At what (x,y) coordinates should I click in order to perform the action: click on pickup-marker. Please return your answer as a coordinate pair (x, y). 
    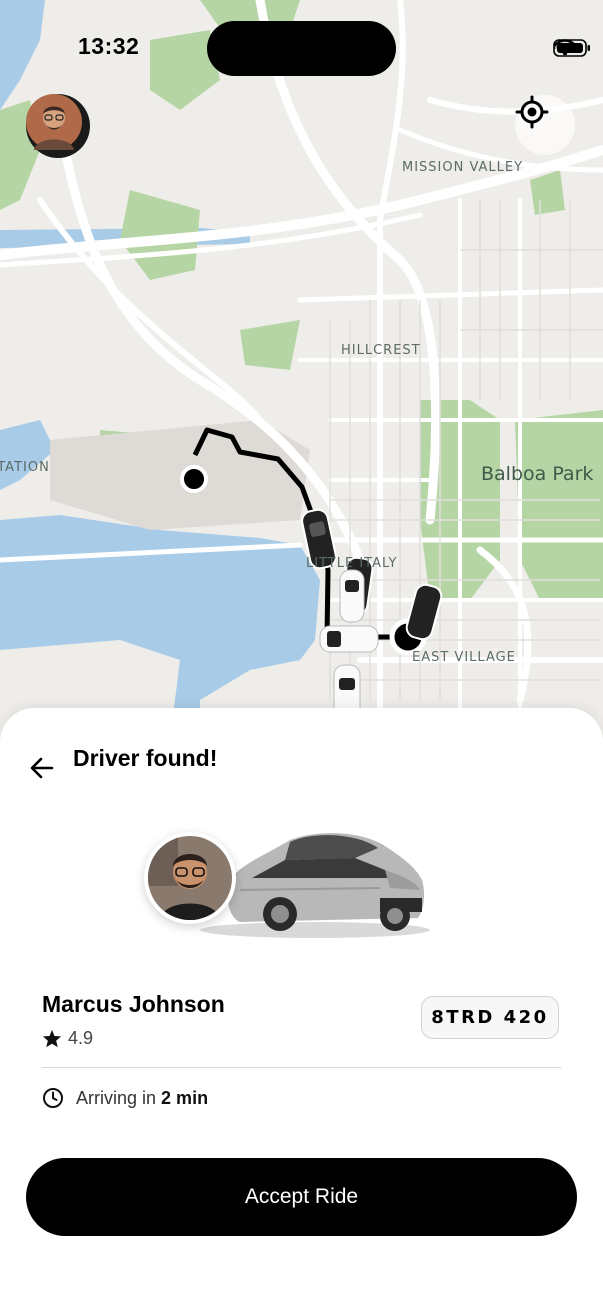
    Looking at the image, I should click on (194, 479).